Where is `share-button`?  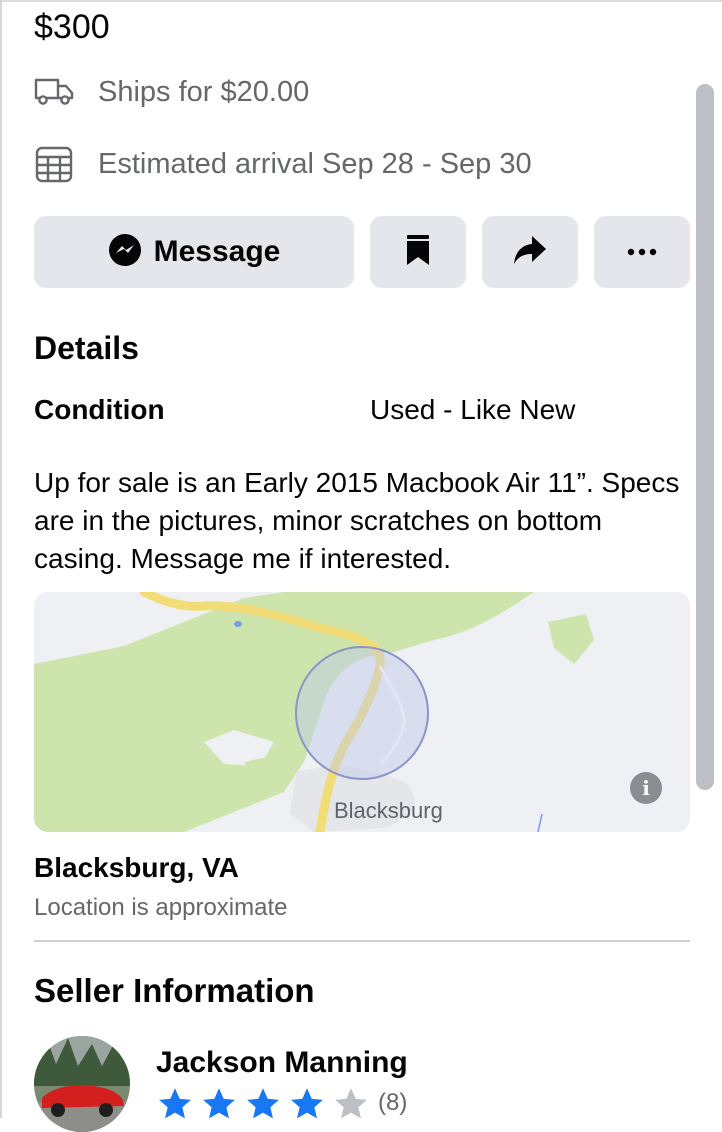
share-button is located at coordinates (530, 252).